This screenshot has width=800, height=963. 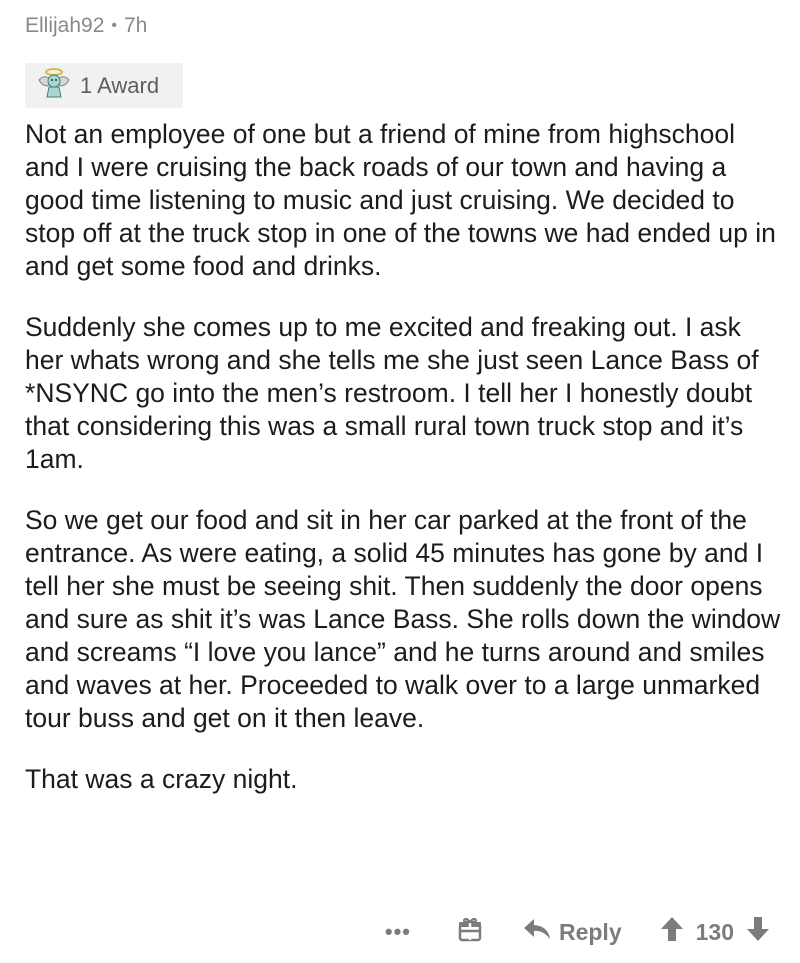 I want to click on comment-meta: Ellijah92 • 7h, so click(x=86, y=26).